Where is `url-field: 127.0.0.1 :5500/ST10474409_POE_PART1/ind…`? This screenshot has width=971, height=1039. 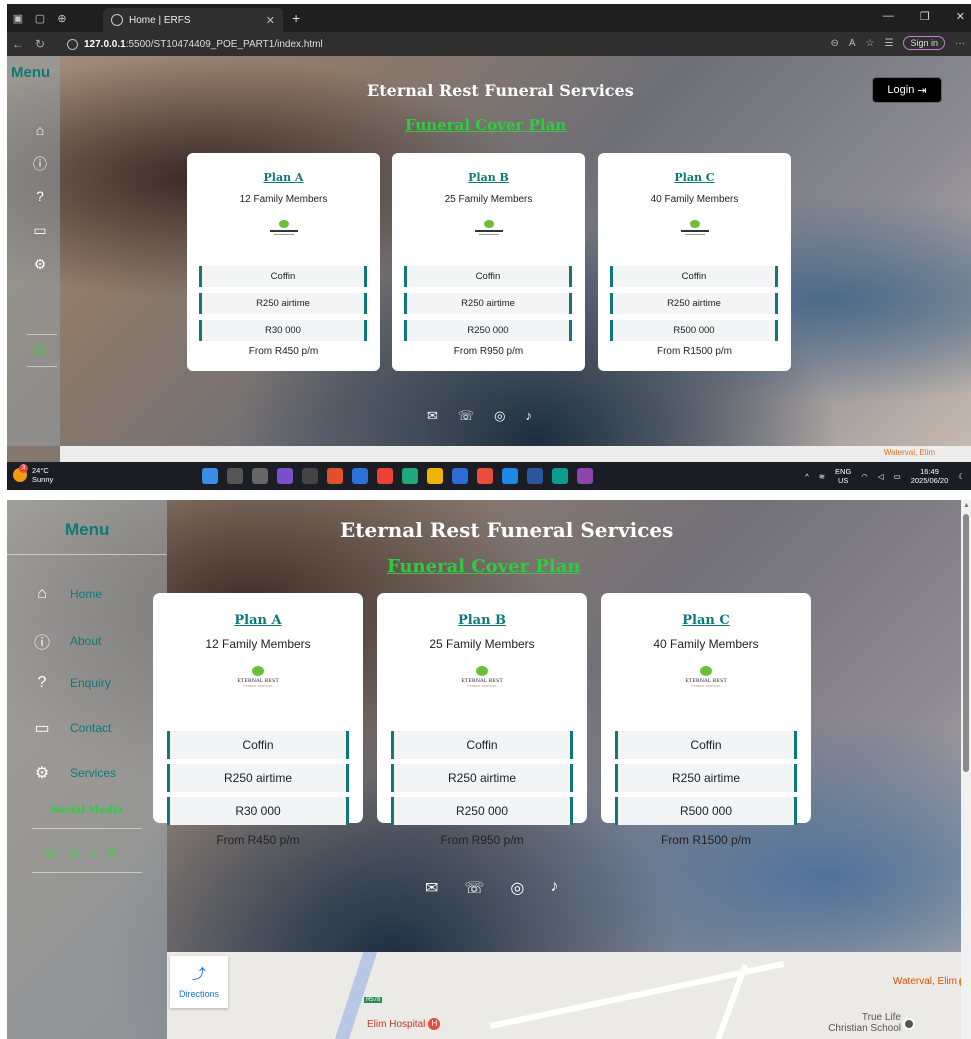
url-field: 127.0.0.1 :5500/ST10474409_POE_PART1/ind… is located at coordinates (437, 44).